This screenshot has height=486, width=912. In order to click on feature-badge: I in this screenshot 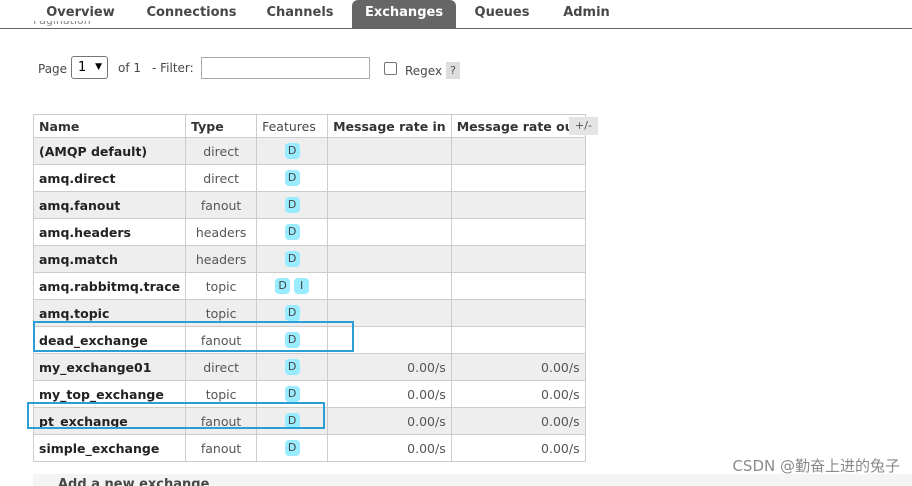, I will do `click(302, 286)`.